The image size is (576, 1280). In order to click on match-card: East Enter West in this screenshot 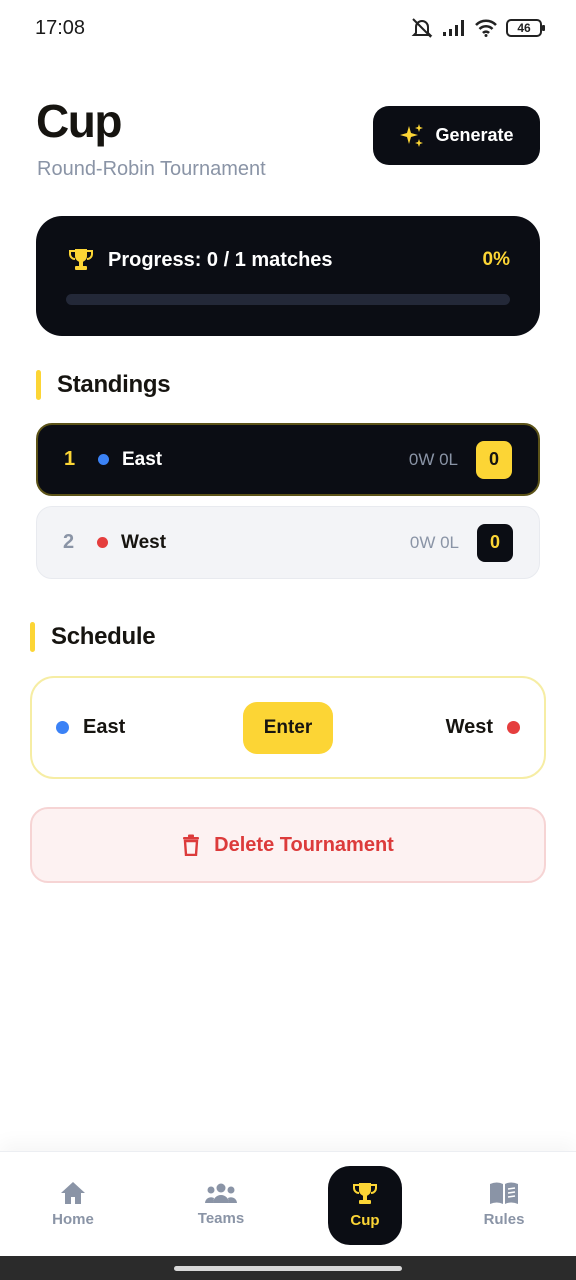, I will do `click(288, 727)`.